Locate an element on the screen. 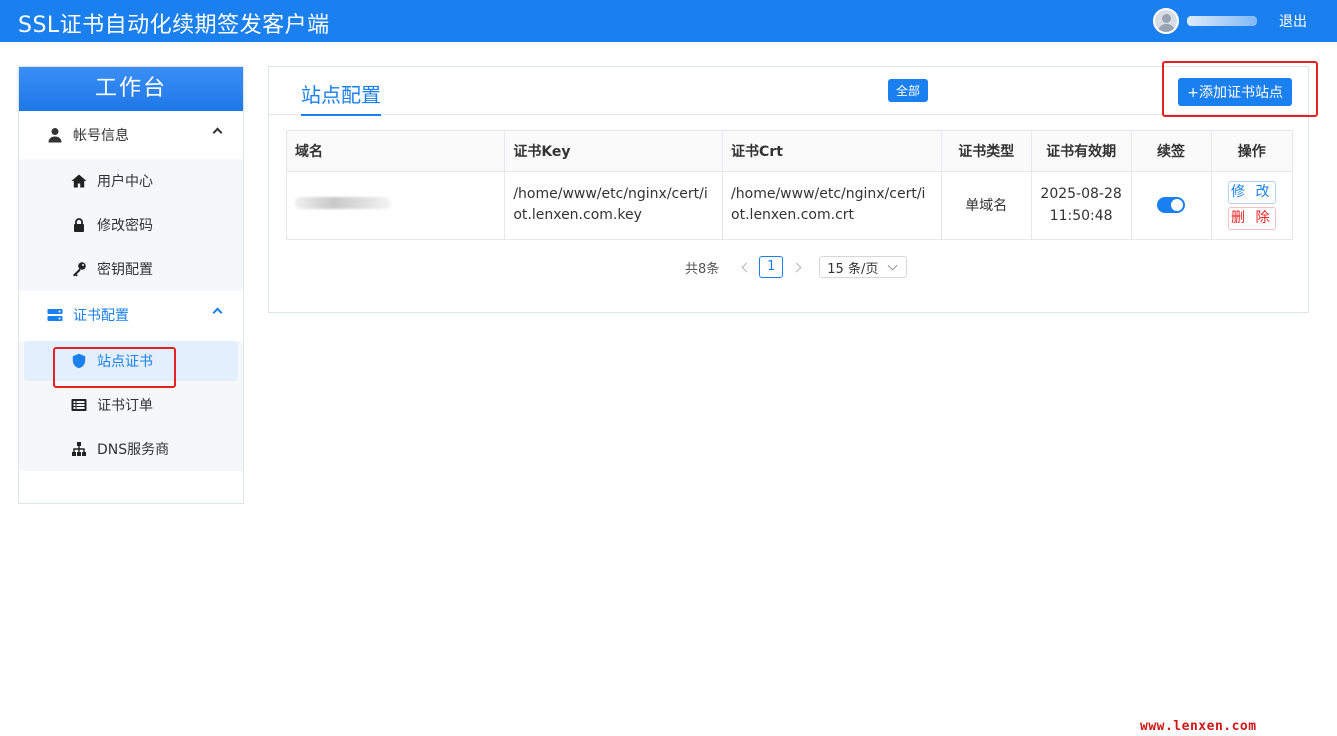 The height and width of the screenshot is (736, 1337). filter-all-badge: 全部 is located at coordinates (908, 90).